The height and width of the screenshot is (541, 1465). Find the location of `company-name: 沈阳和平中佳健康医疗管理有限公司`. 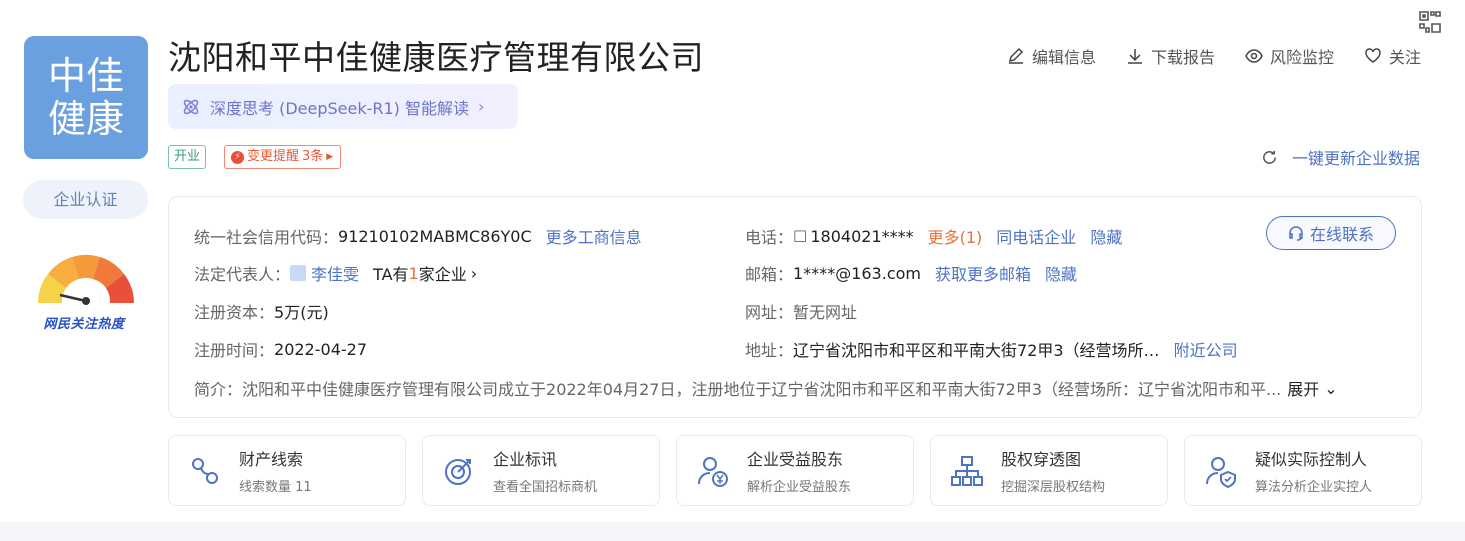

company-name: 沈阳和平中佳健康医疗管理有限公司 is located at coordinates (436, 57).